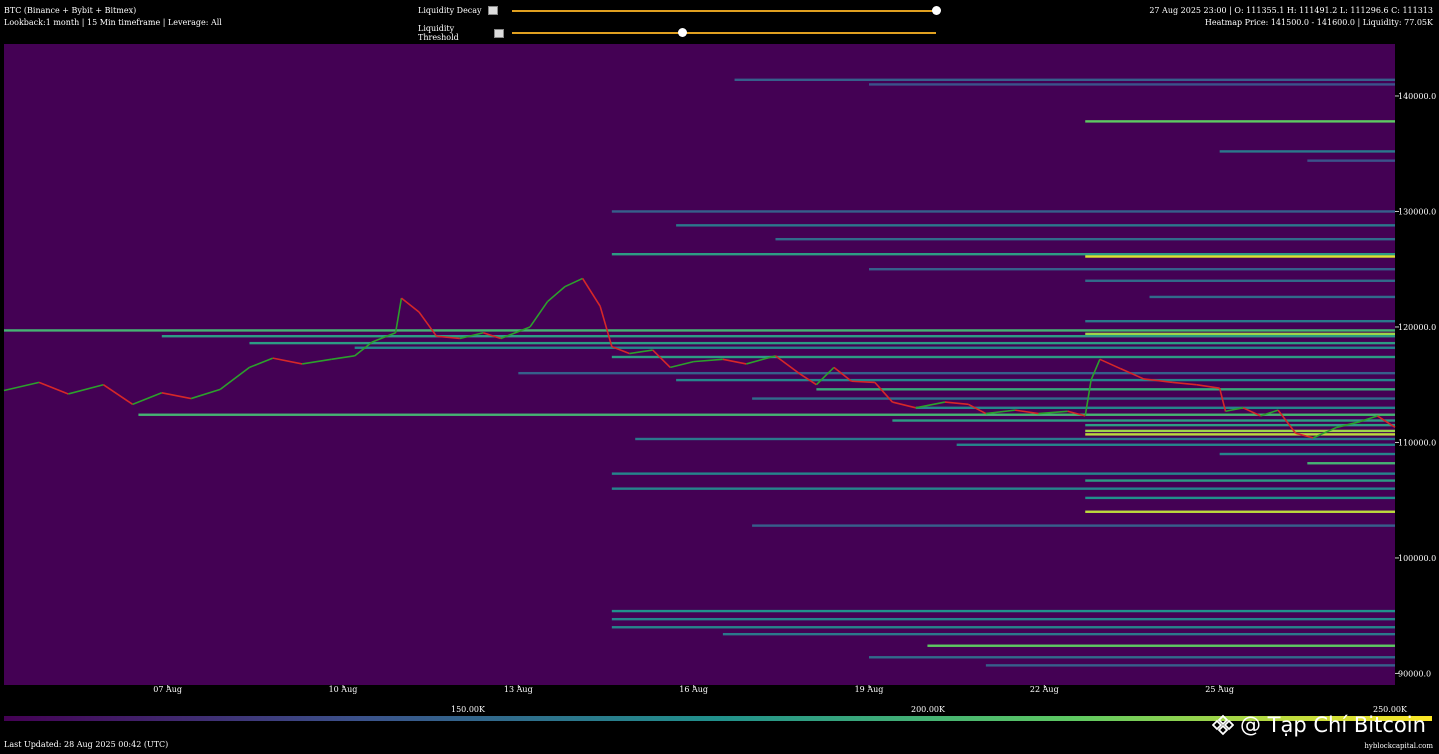 The image size is (1439, 754). What do you see at coordinates (86, 744) in the screenshot?
I see `last-updated: Last Updated: 28 Aug 2025 00:42 (UTC)` at bounding box center [86, 744].